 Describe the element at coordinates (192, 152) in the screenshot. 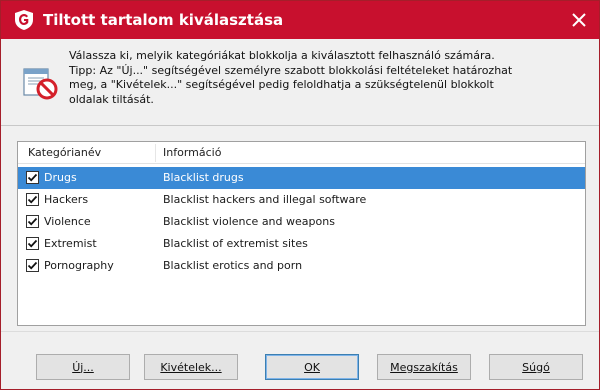

I see `column-header-info: Információ` at that location.